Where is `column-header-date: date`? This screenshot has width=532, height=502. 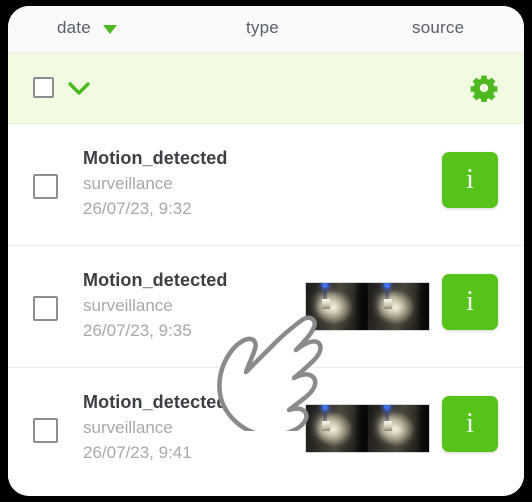 column-header-date: date is located at coordinates (74, 28).